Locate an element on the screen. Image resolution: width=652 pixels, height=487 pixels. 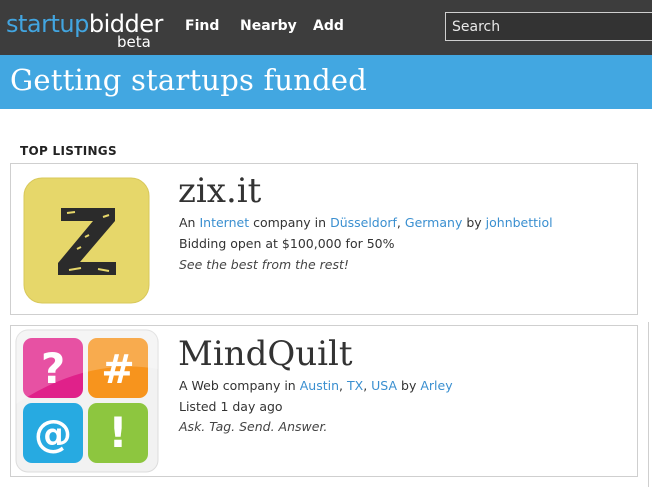
listing-status: Listed 1 day ago is located at coordinates (231, 406).